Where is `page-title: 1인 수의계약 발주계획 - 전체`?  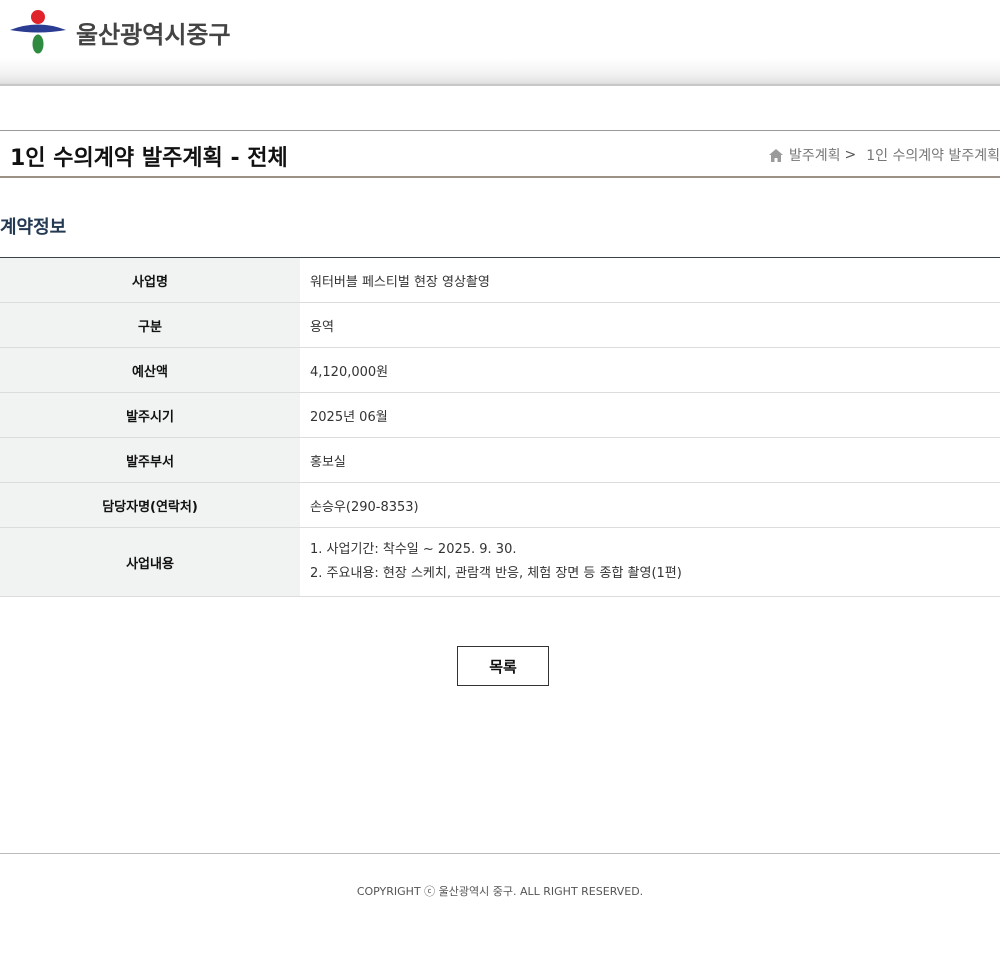 page-title: 1인 수의계약 발주계획 - 전체 is located at coordinates (149, 158).